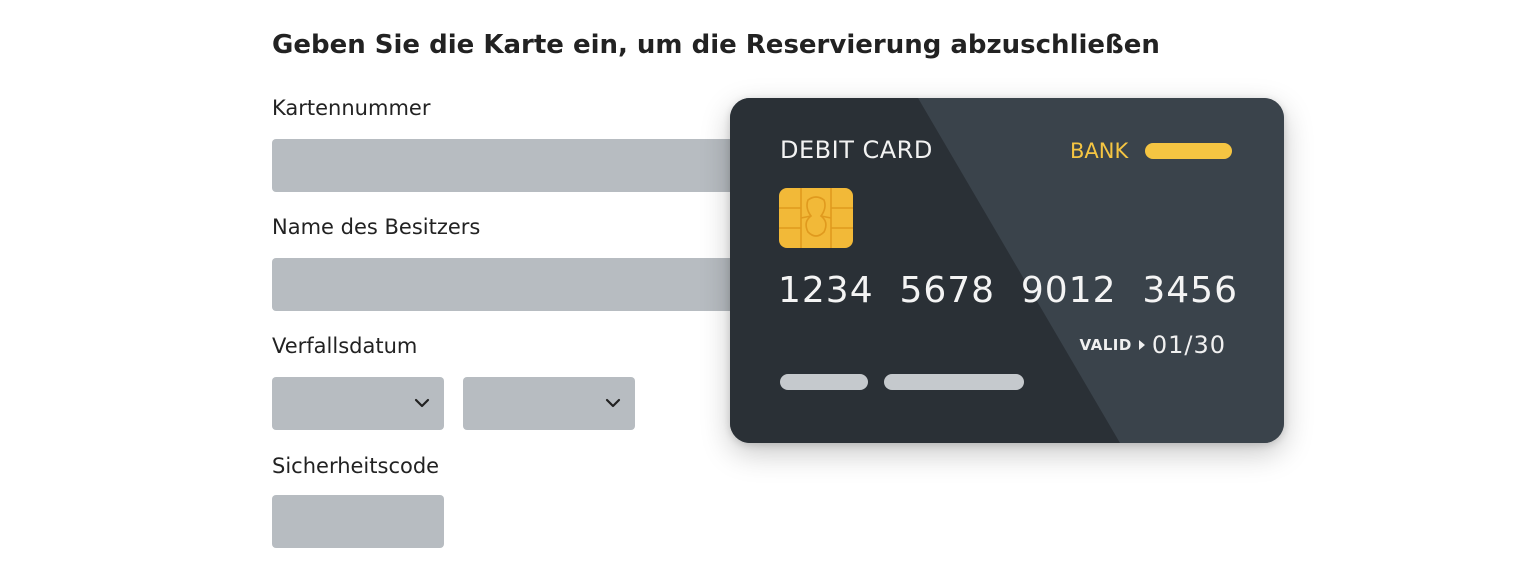 The width and height of the screenshot is (1536, 582). What do you see at coordinates (345, 346) in the screenshot?
I see `expiry-label: Verfallsdatum` at bounding box center [345, 346].